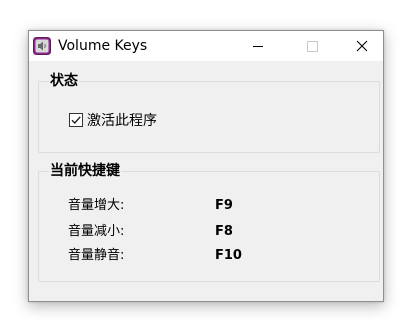  I want to click on checkbox-box, so click(76, 120).